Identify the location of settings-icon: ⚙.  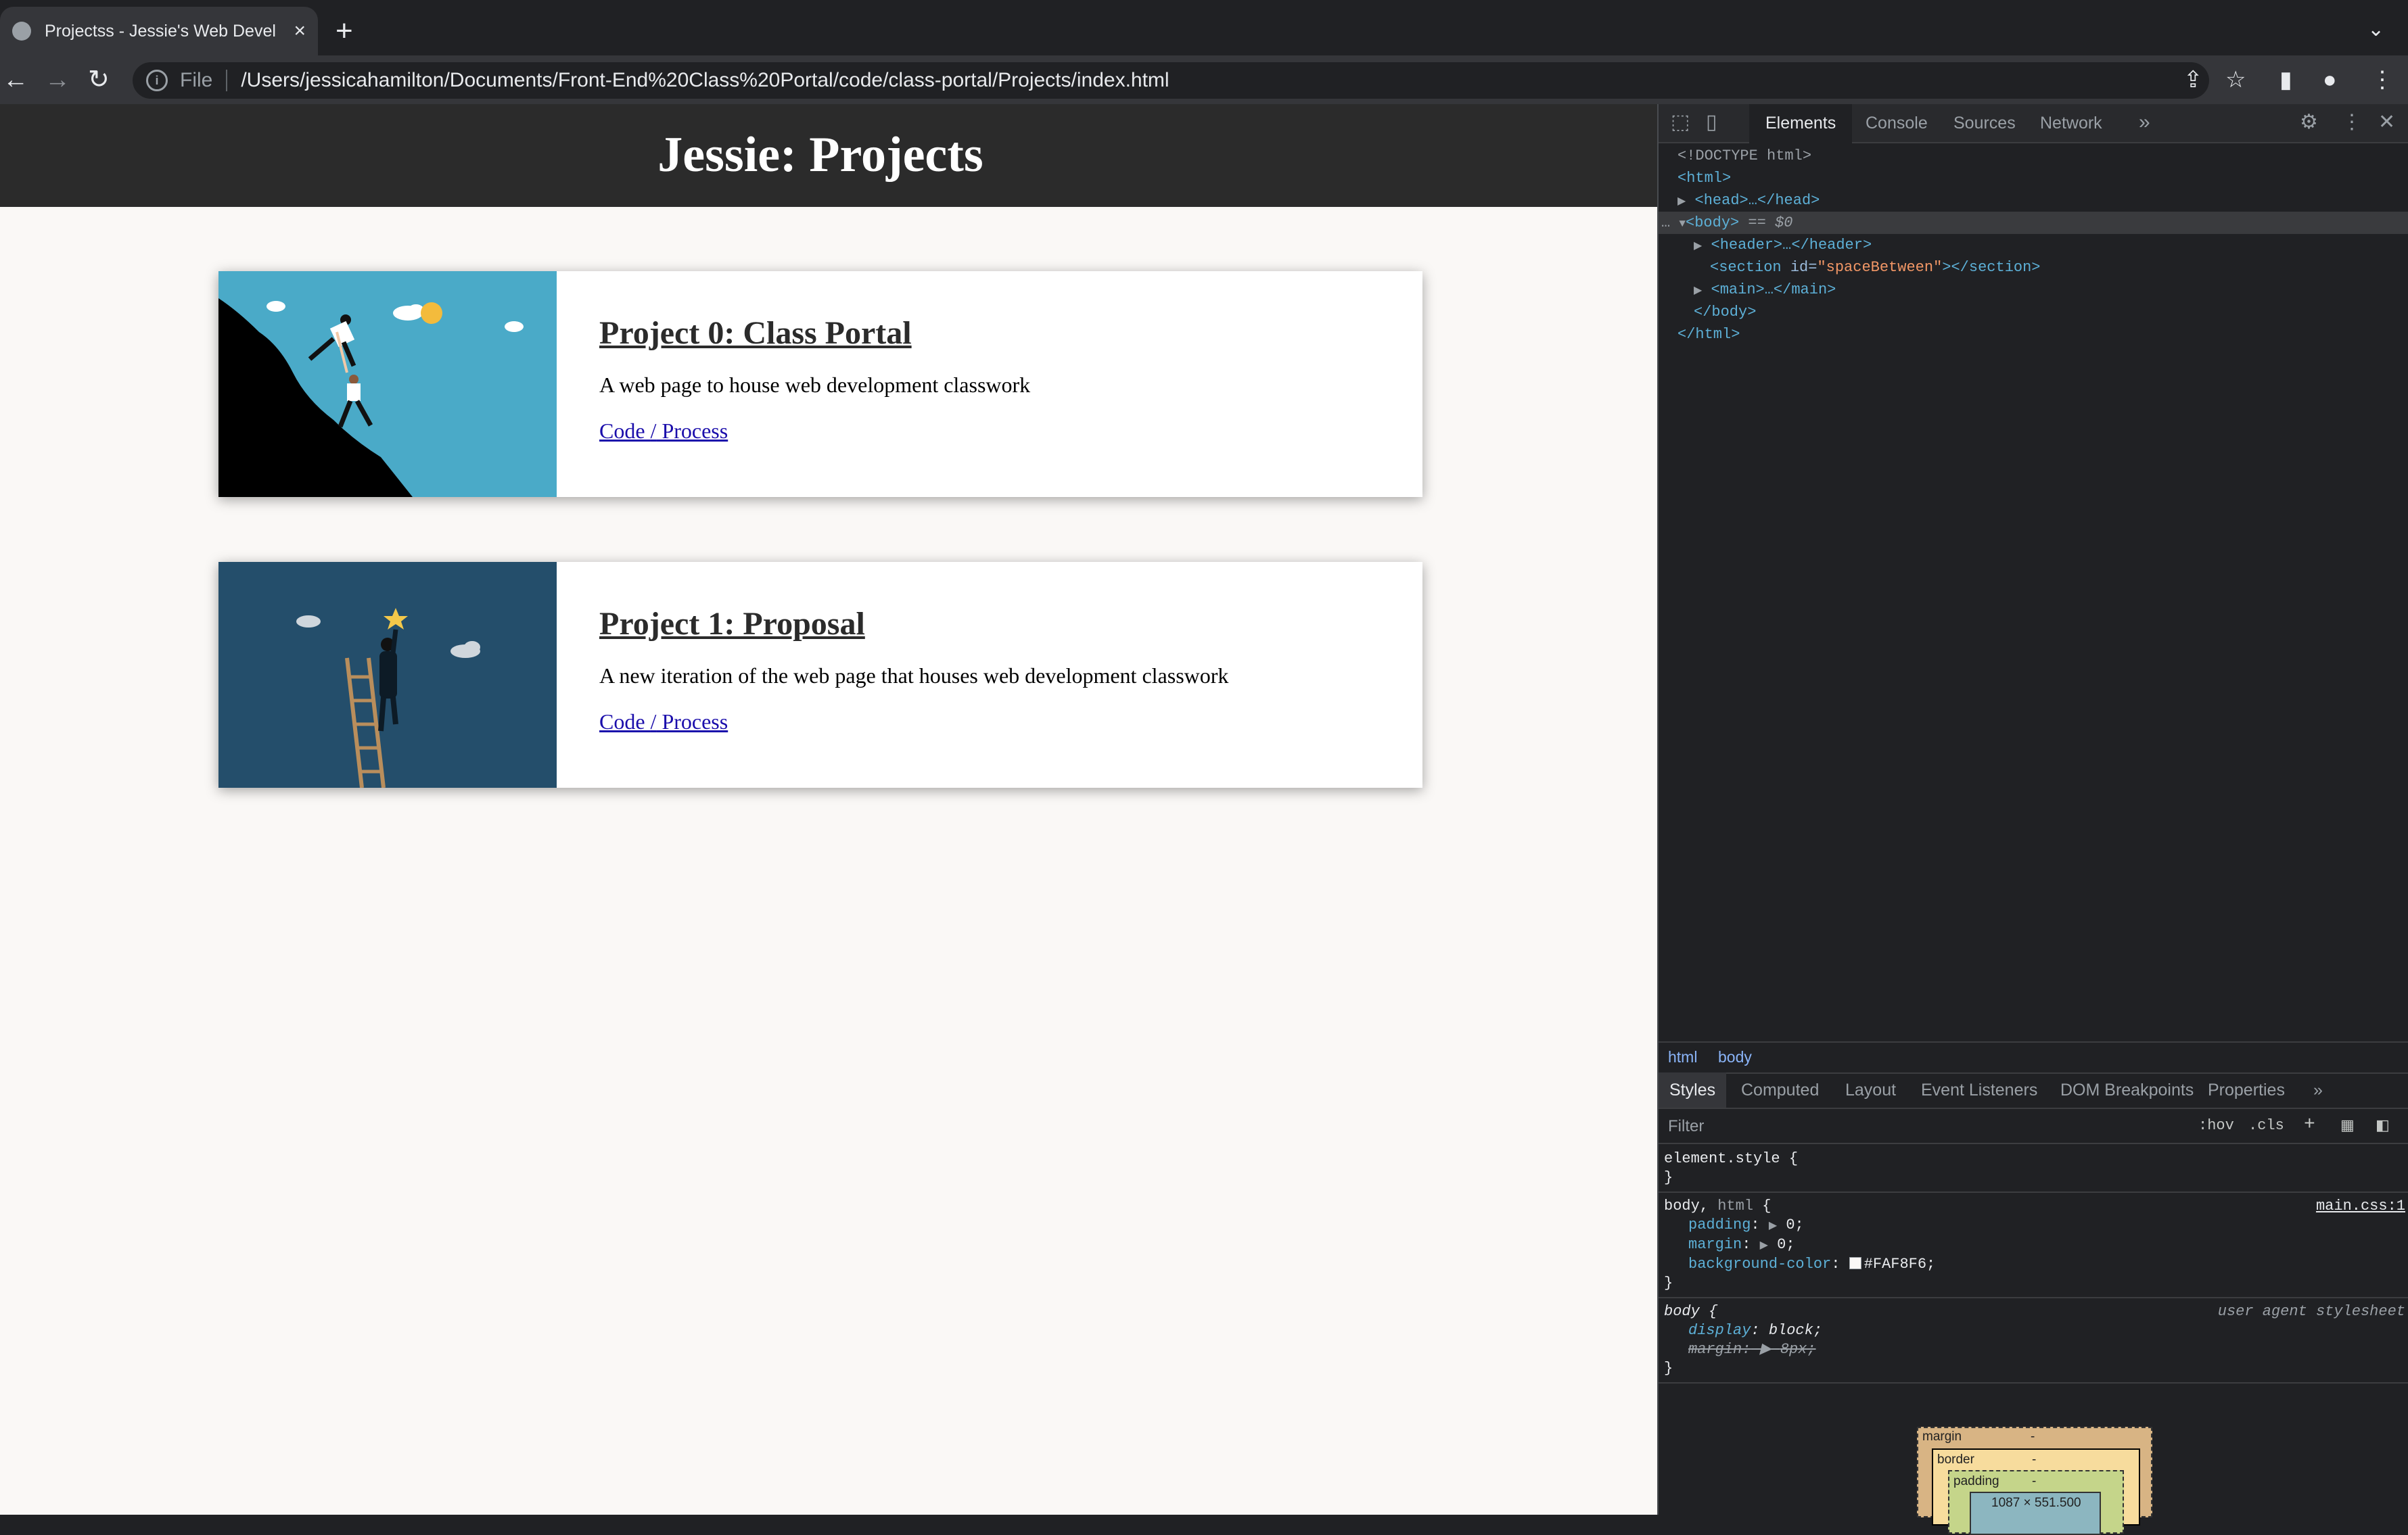
(2309, 122).